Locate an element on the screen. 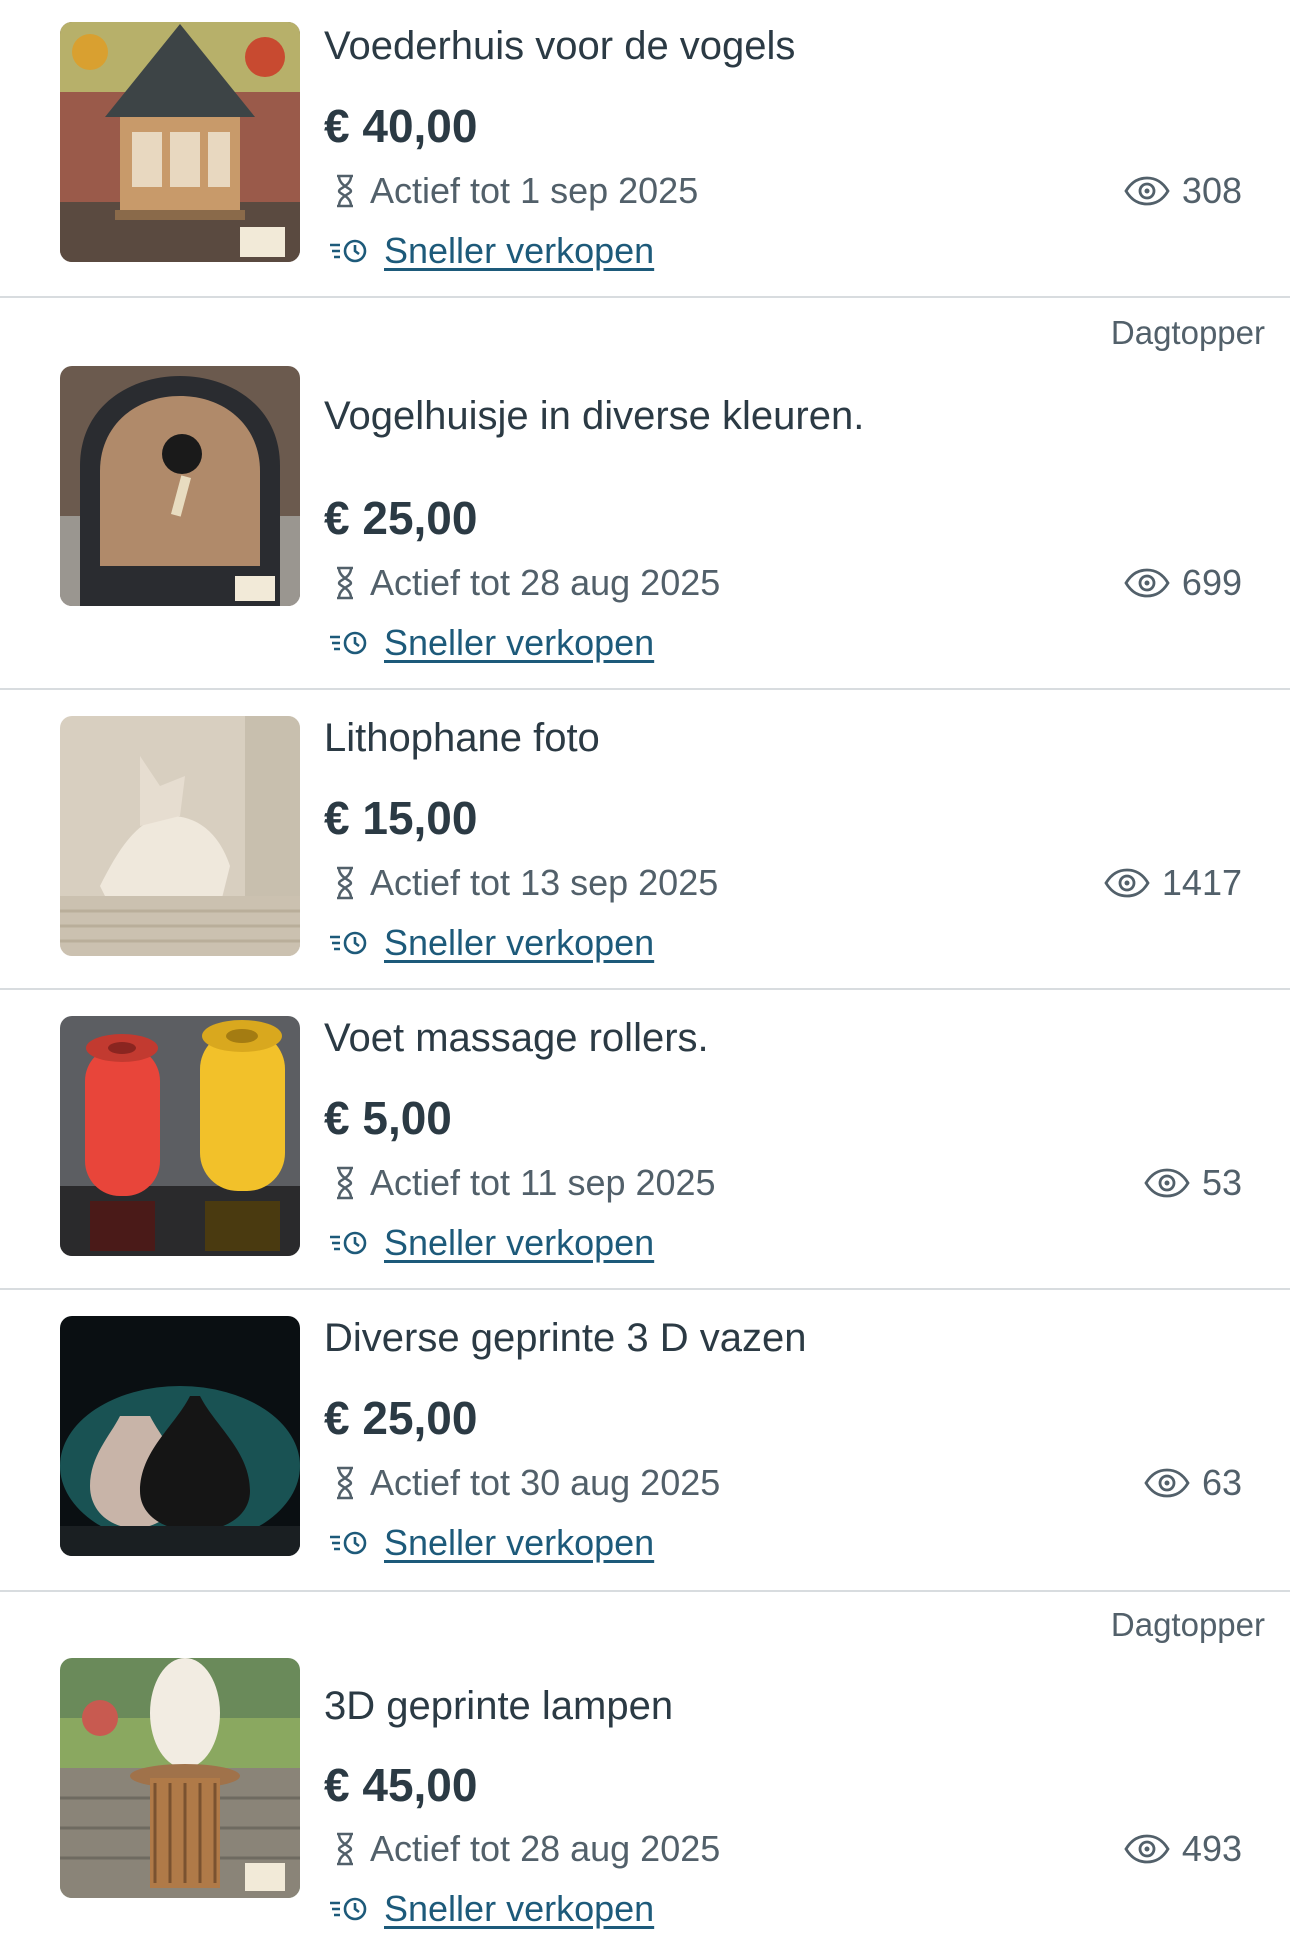 The image size is (1290, 1934). listing-title: Vogelhuisje in diverse kleuren. is located at coordinates (594, 416).